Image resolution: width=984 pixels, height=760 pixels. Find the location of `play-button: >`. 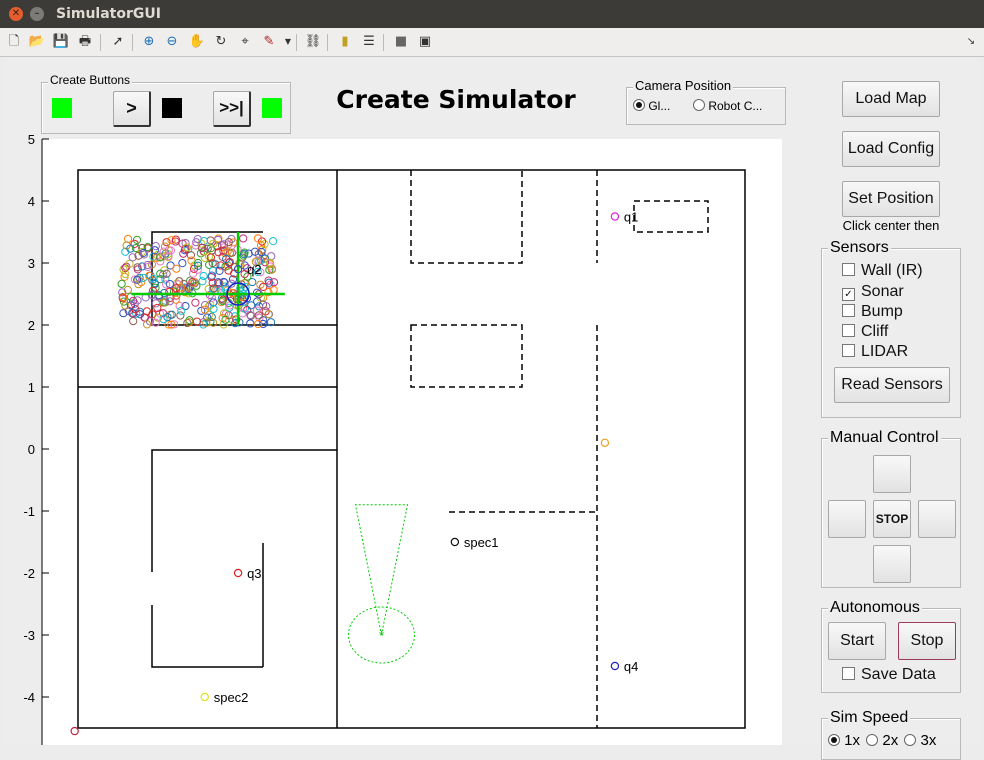

play-button: > is located at coordinates (132, 109).